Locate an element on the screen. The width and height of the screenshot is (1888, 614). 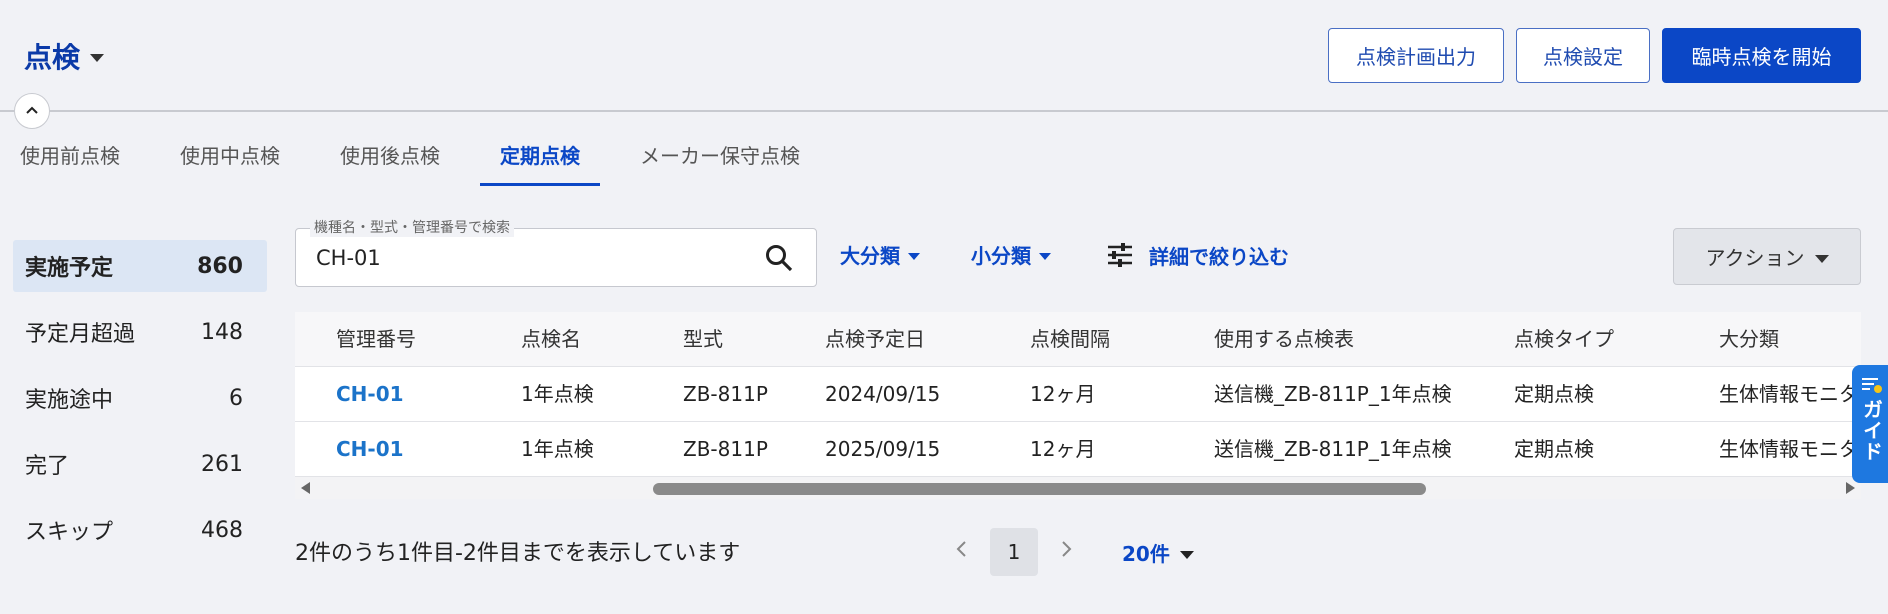
status-count: 860 is located at coordinates (220, 266).